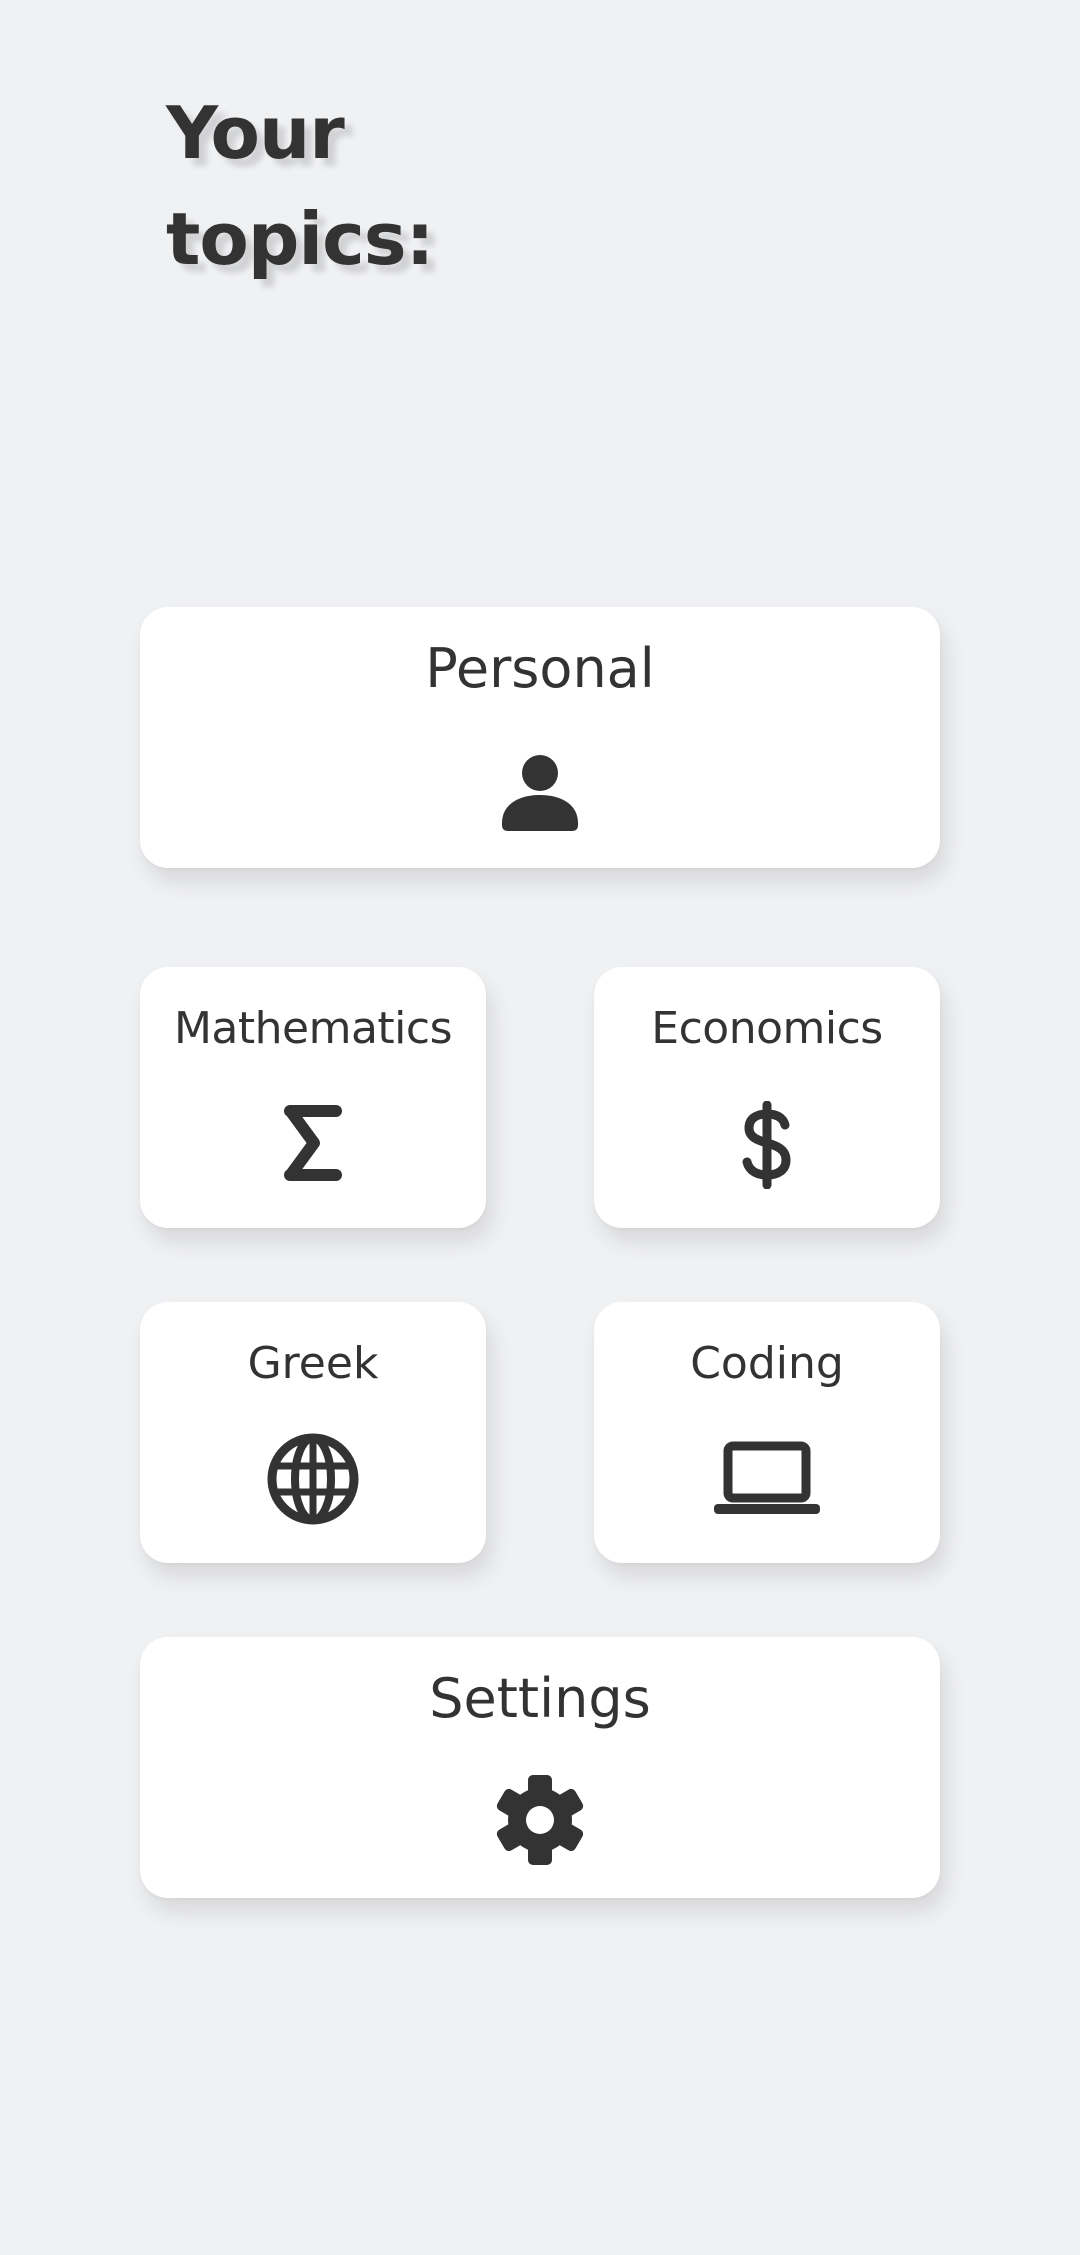  Describe the element at coordinates (540, 1767) in the screenshot. I see `topic-card-settings: Settings` at that location.